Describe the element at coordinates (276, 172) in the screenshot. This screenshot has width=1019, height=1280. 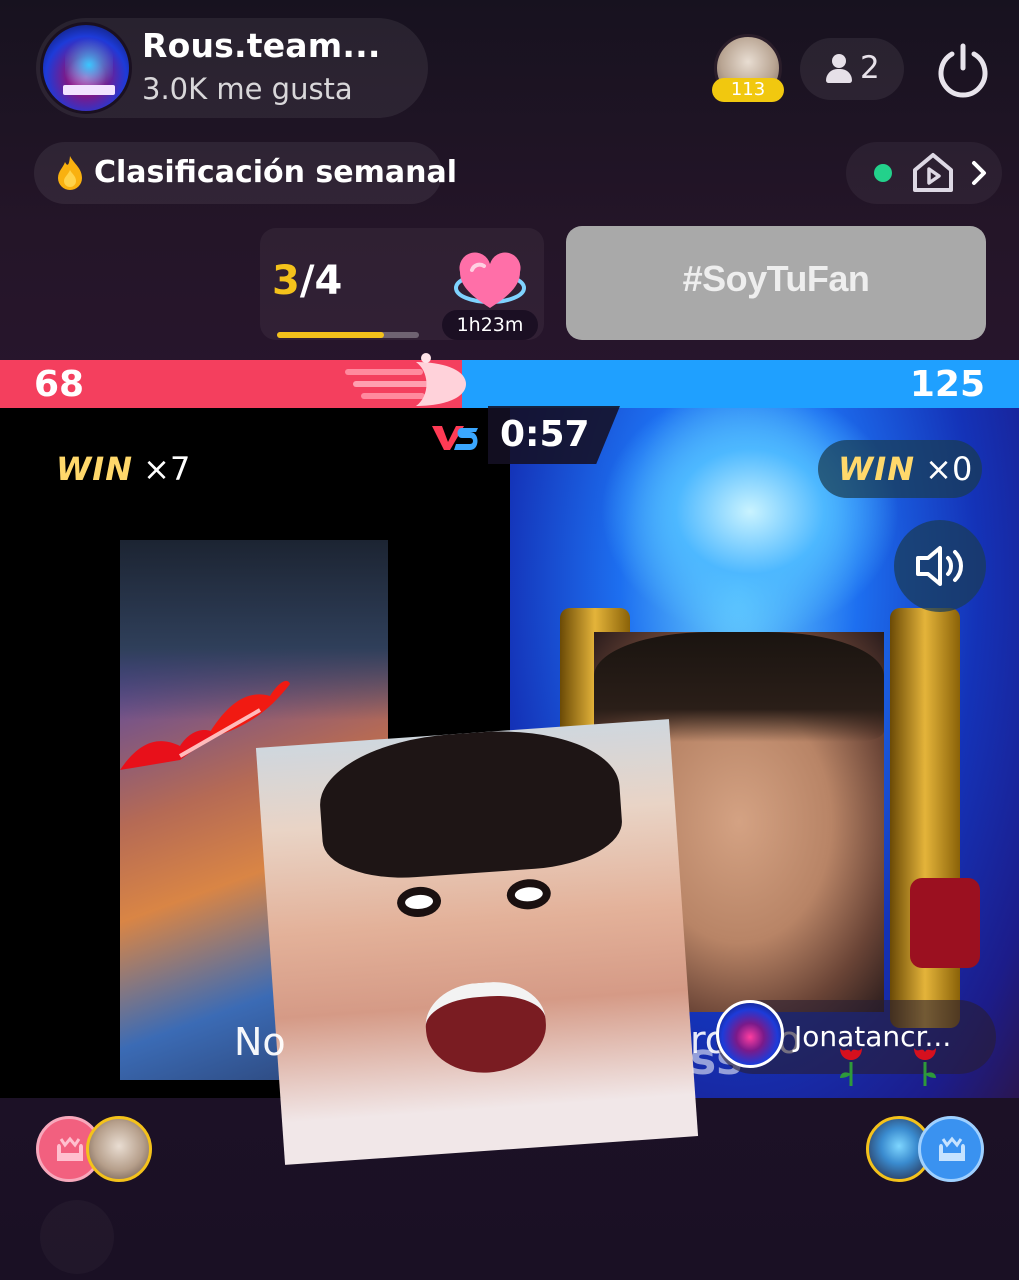
I see `weekly-ranking-label: Clasificación semanal` at that location.